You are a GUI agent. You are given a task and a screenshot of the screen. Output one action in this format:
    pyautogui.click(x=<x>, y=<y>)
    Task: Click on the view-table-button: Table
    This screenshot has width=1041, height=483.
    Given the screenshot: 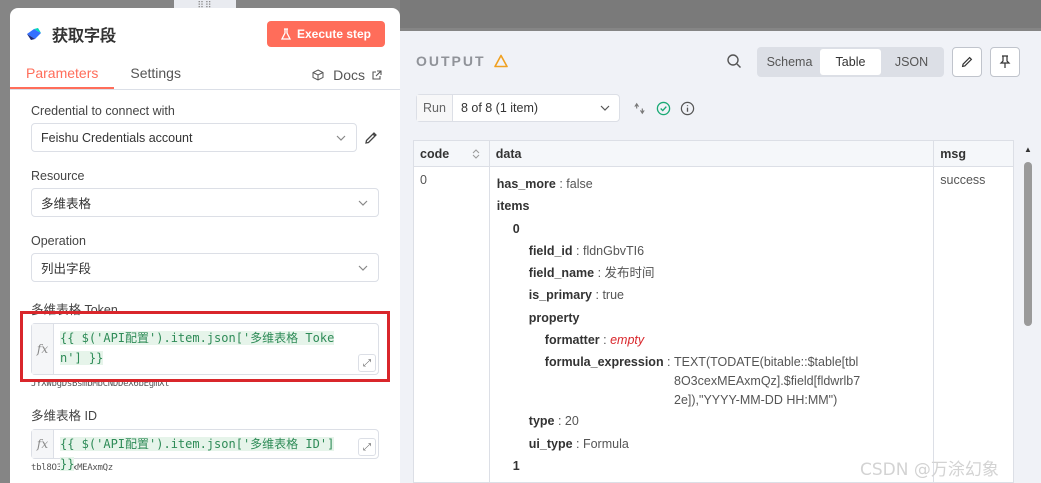 What is the action you would take?
    pyautogui.click(x=850, y=62)
    